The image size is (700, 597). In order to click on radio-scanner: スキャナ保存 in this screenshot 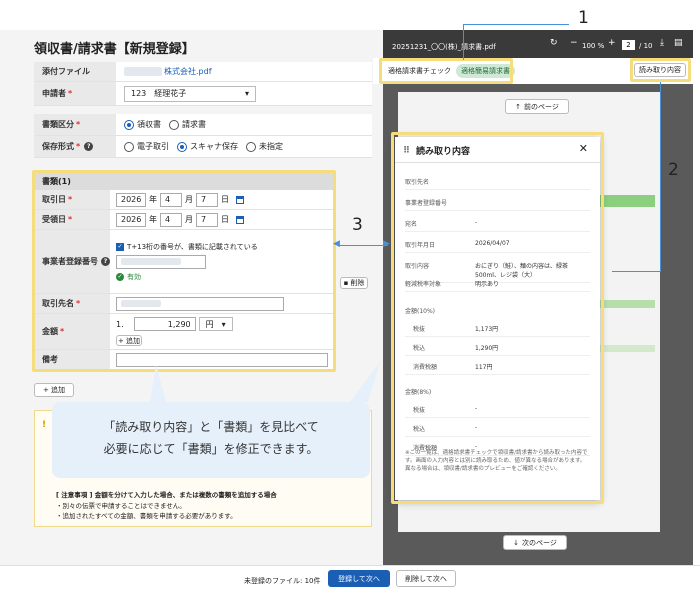, I will do `click(207, 146)`.